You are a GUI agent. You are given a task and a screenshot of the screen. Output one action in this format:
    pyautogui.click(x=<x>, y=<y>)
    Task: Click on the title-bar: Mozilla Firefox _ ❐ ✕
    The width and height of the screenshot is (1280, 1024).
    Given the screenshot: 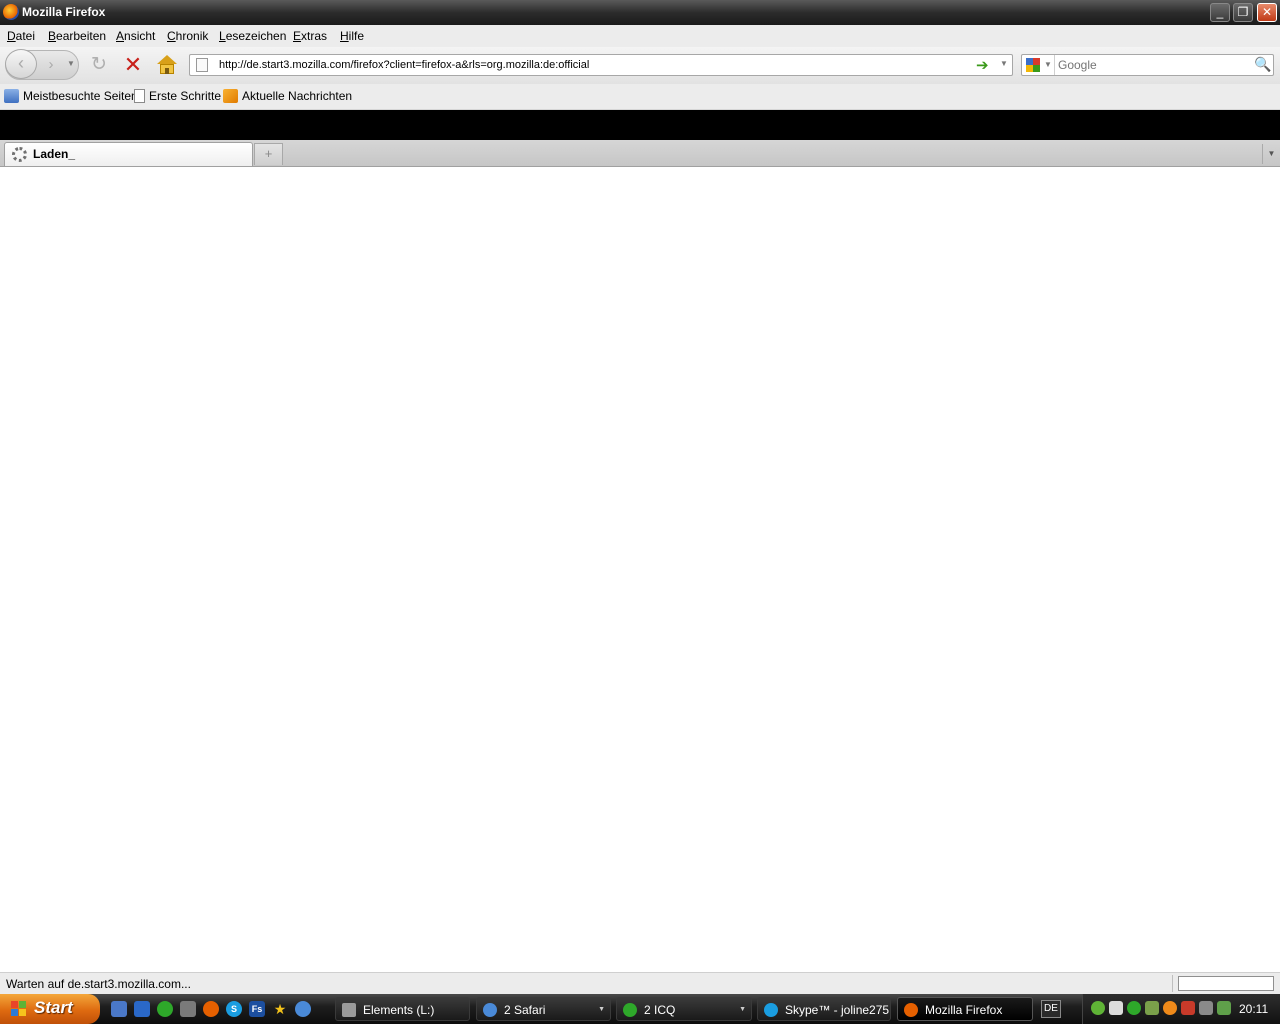 What is the action you would take?
    pyautogui.click(x=640, y=12)
    